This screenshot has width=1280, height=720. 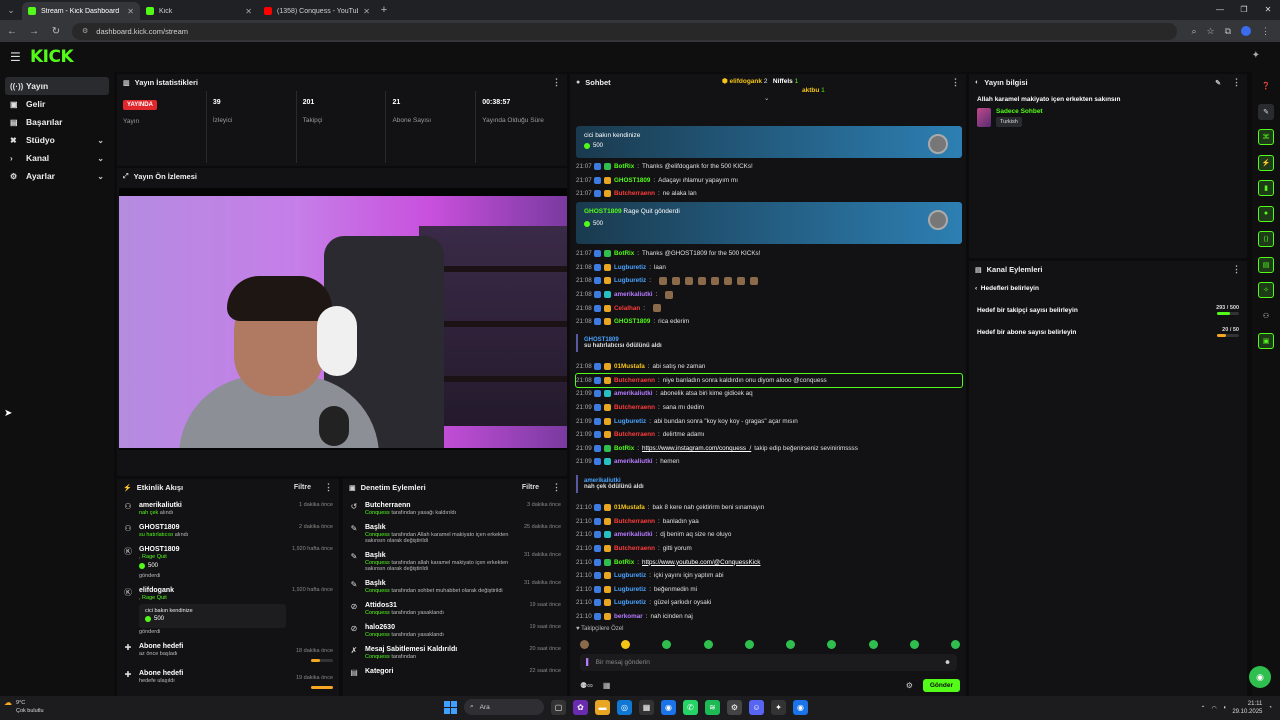 What do you see at coordinates (384, 10) in the screenshot?
I see `new-tab-button: +` at bounding box center [384, 10].